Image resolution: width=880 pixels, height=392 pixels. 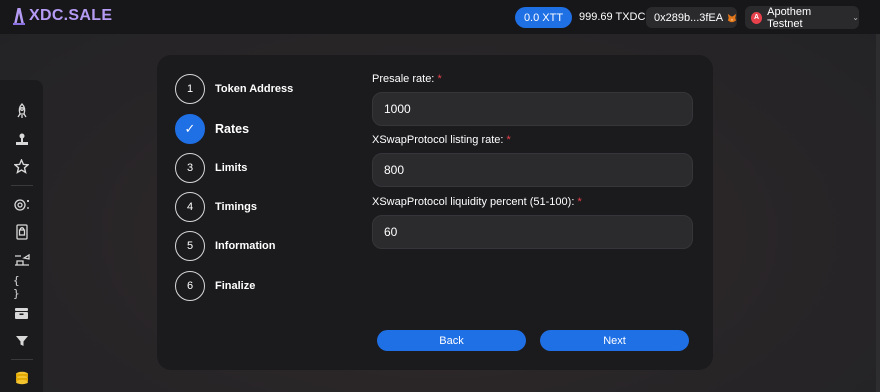 I want to click on back-button: Back, so click(x=451, y=340).